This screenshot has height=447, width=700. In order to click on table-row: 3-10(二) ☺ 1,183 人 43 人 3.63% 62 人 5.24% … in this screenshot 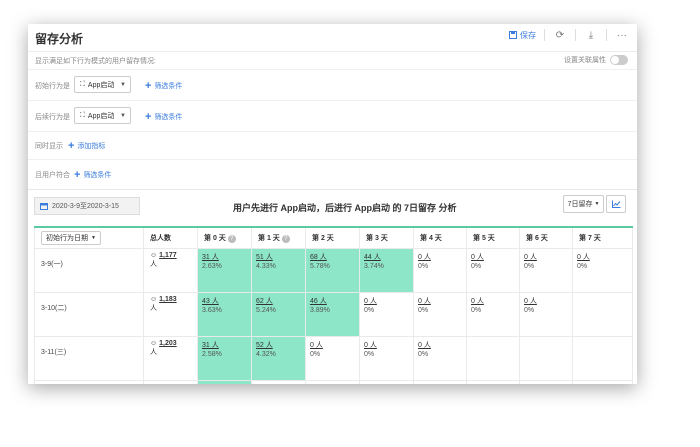, I will do `click(333, 314)`.